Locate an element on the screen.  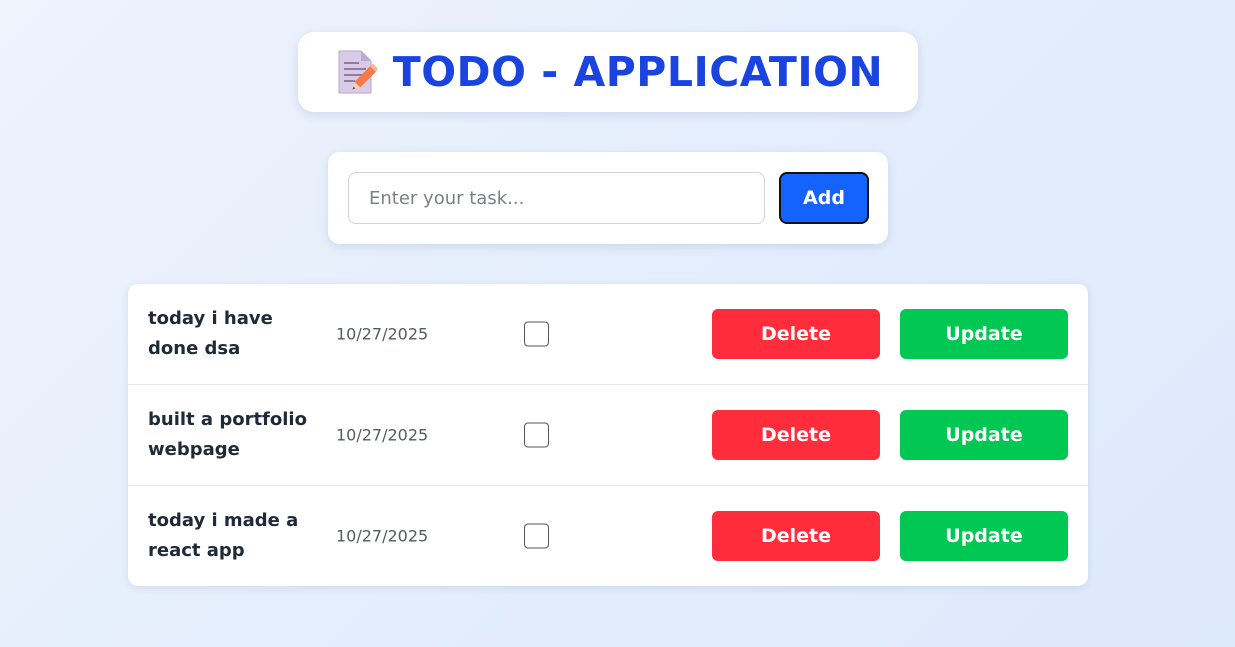
page-title: TODO - APPLICATION is located at coordinates (638, 71).